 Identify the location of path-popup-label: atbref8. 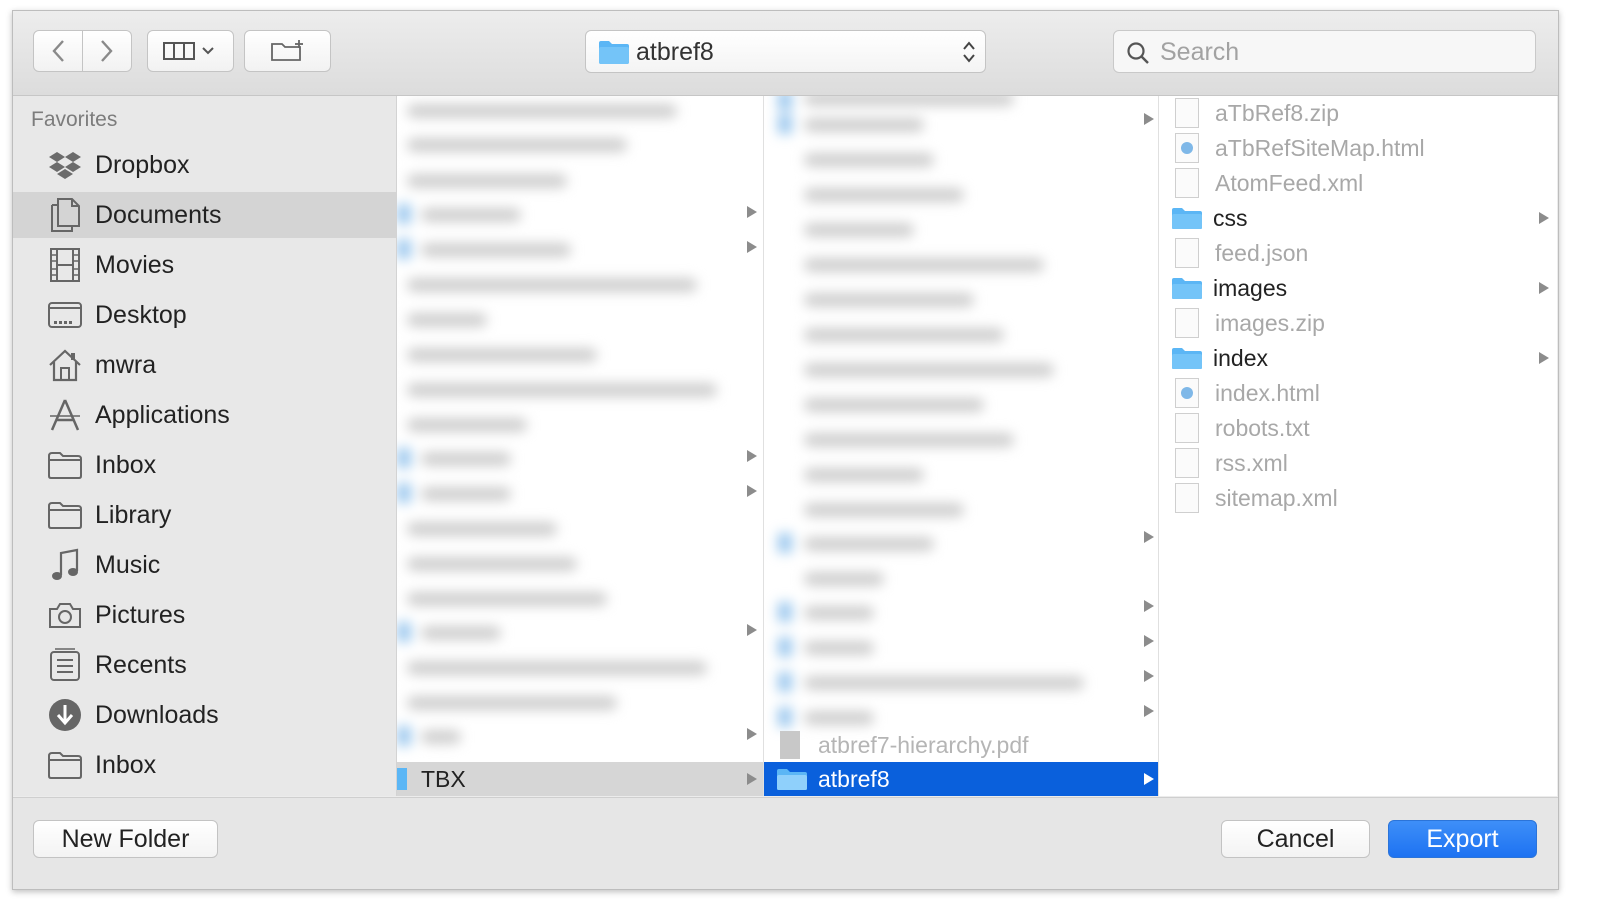
(675, 52).